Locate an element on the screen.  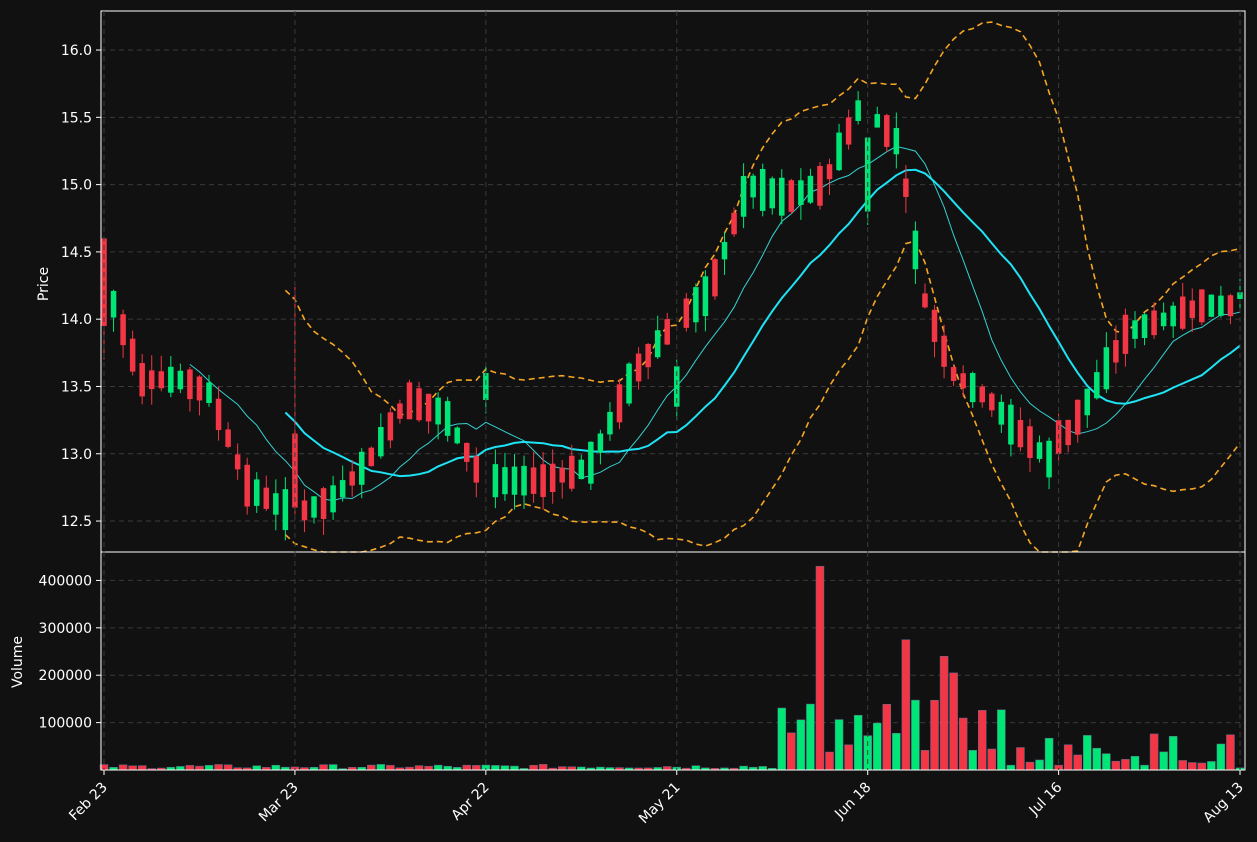
price-tick-label: 15.5 is located at coordinates (76, 118).